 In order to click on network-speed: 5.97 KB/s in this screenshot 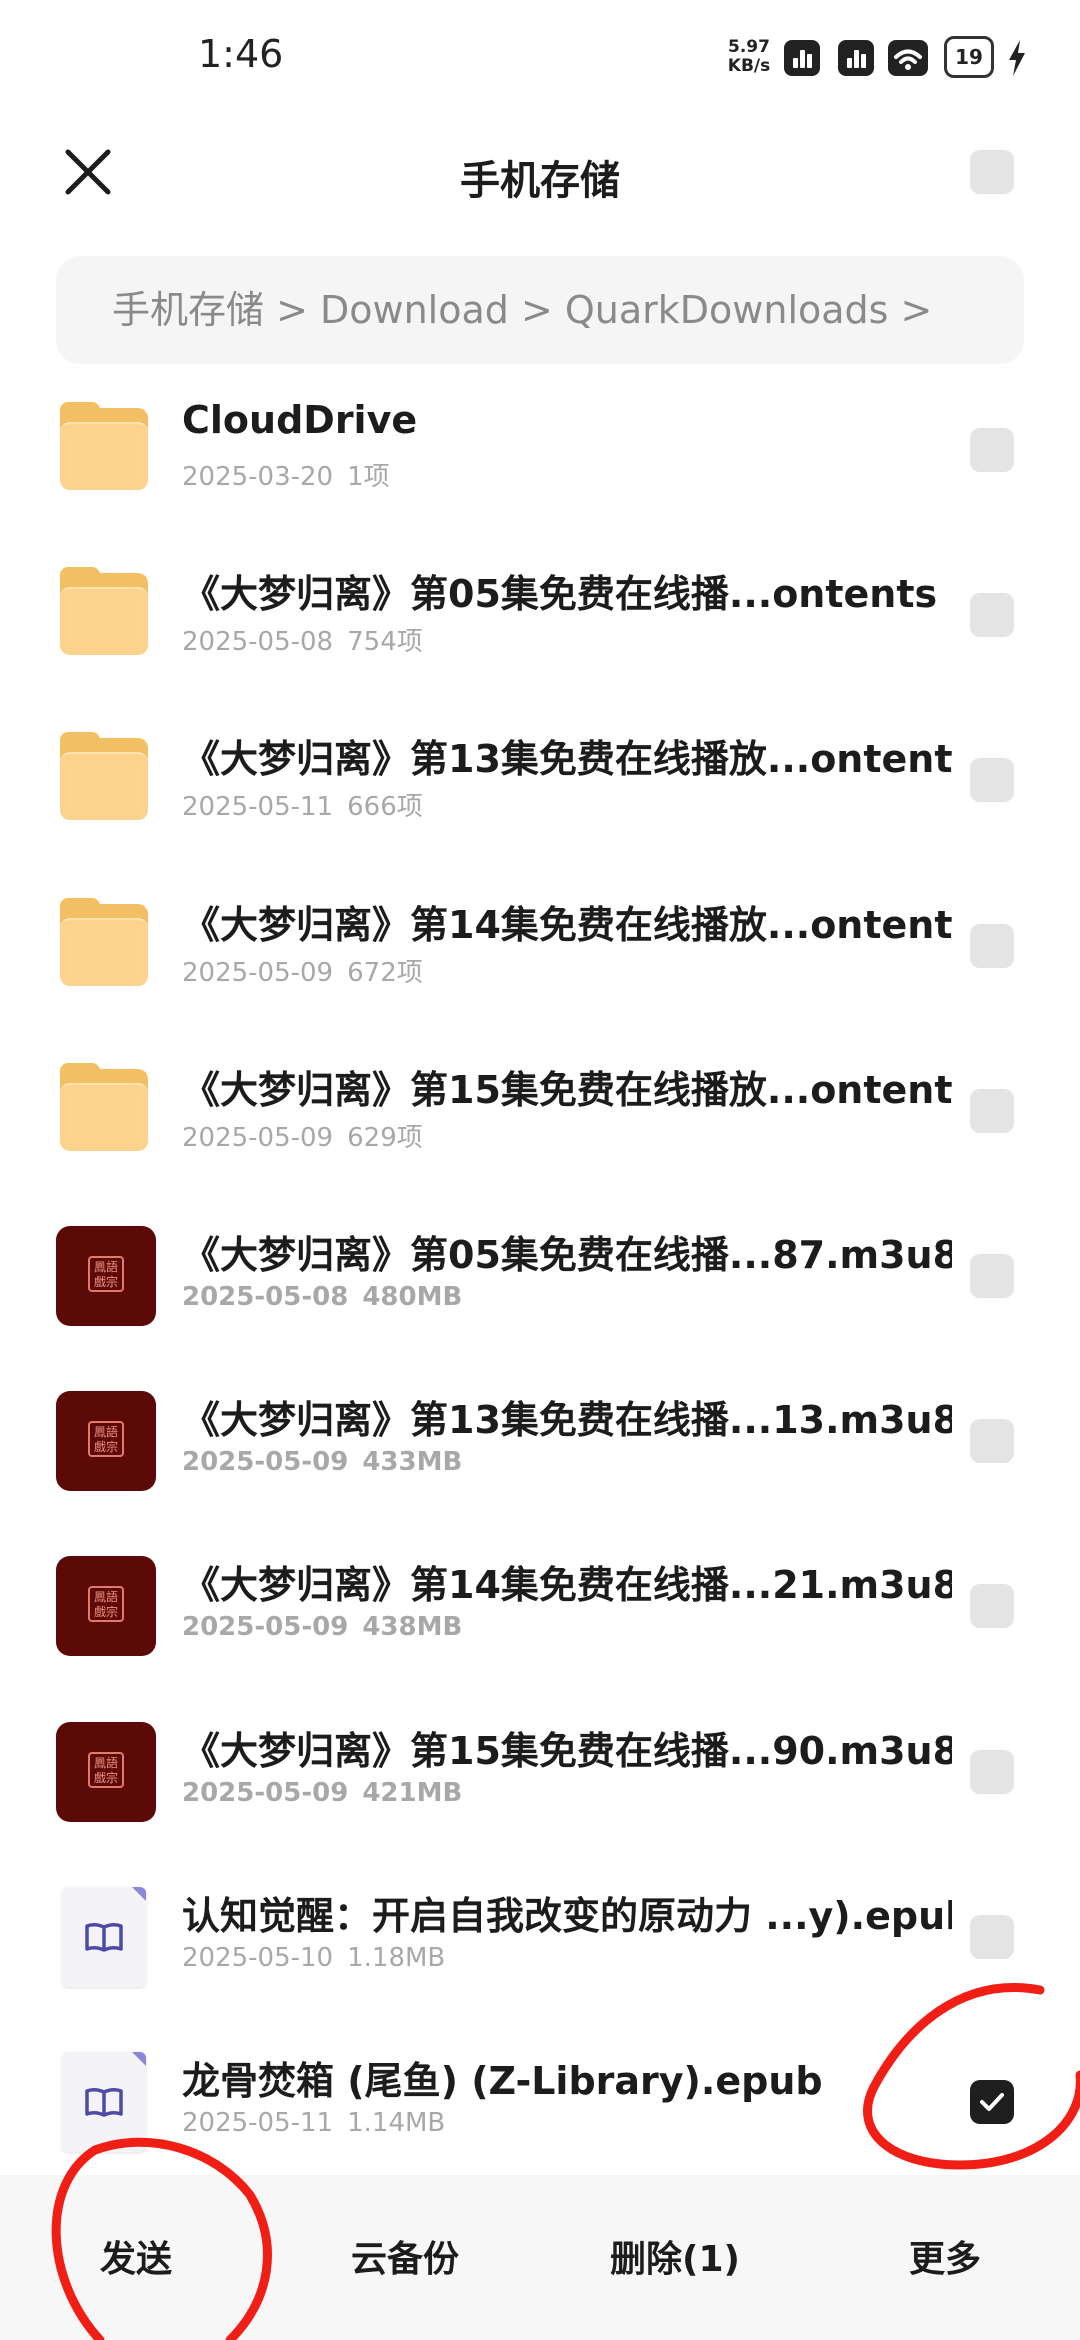, I will do `click(749, 57)`.